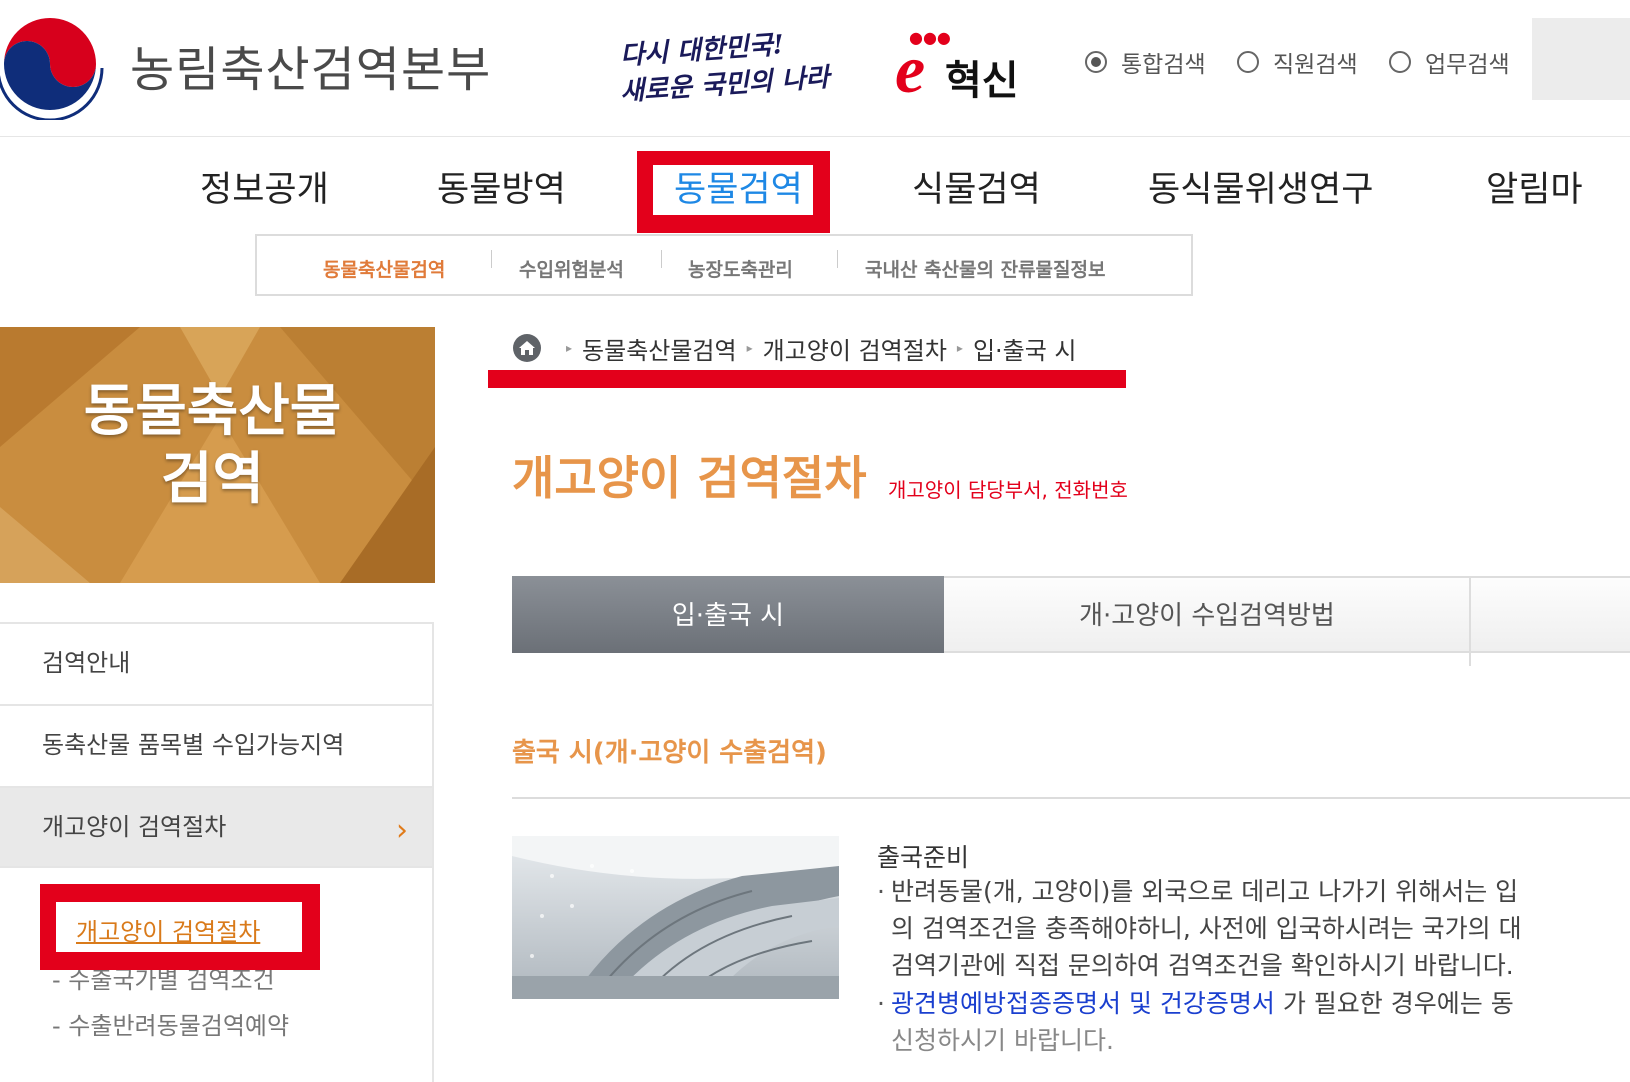 This screenshot has height=1082, width=1630. What do you see at coordinates (1202, 965) in the screenshot?
I see `prep-line-3: 검역기관에 직접 문의하여 검역조건을 확인하시기 바랍니다.` at bounding box center [1202, 965].